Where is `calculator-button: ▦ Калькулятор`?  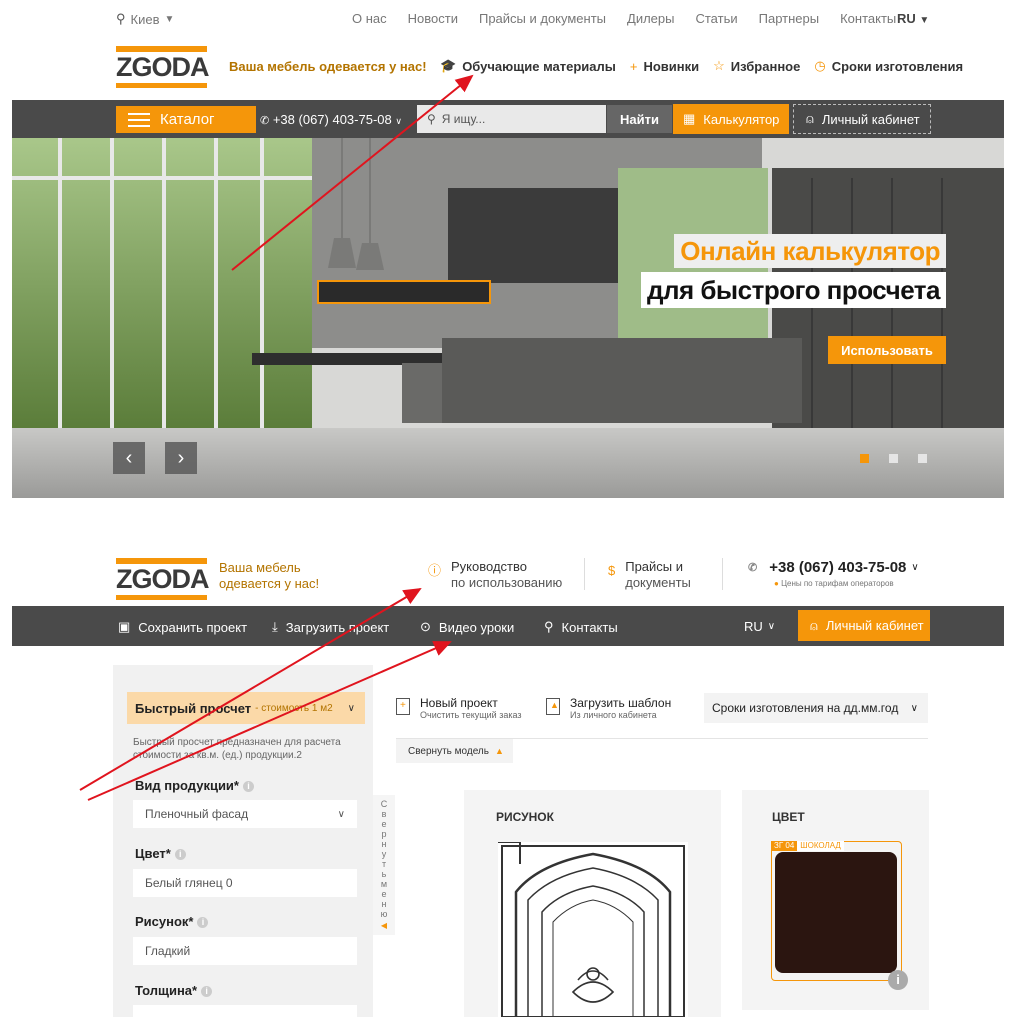
calculator-button: ▦ Калькулятор is located at coordinates (731, 119).